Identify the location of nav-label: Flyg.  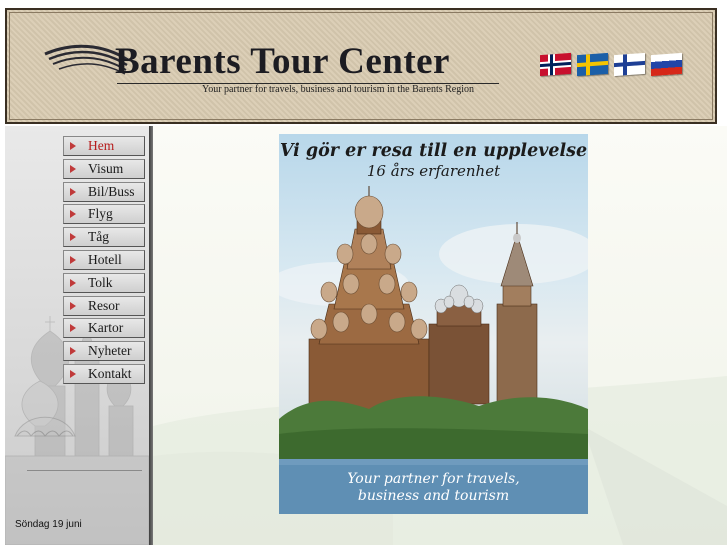
(100, 214).